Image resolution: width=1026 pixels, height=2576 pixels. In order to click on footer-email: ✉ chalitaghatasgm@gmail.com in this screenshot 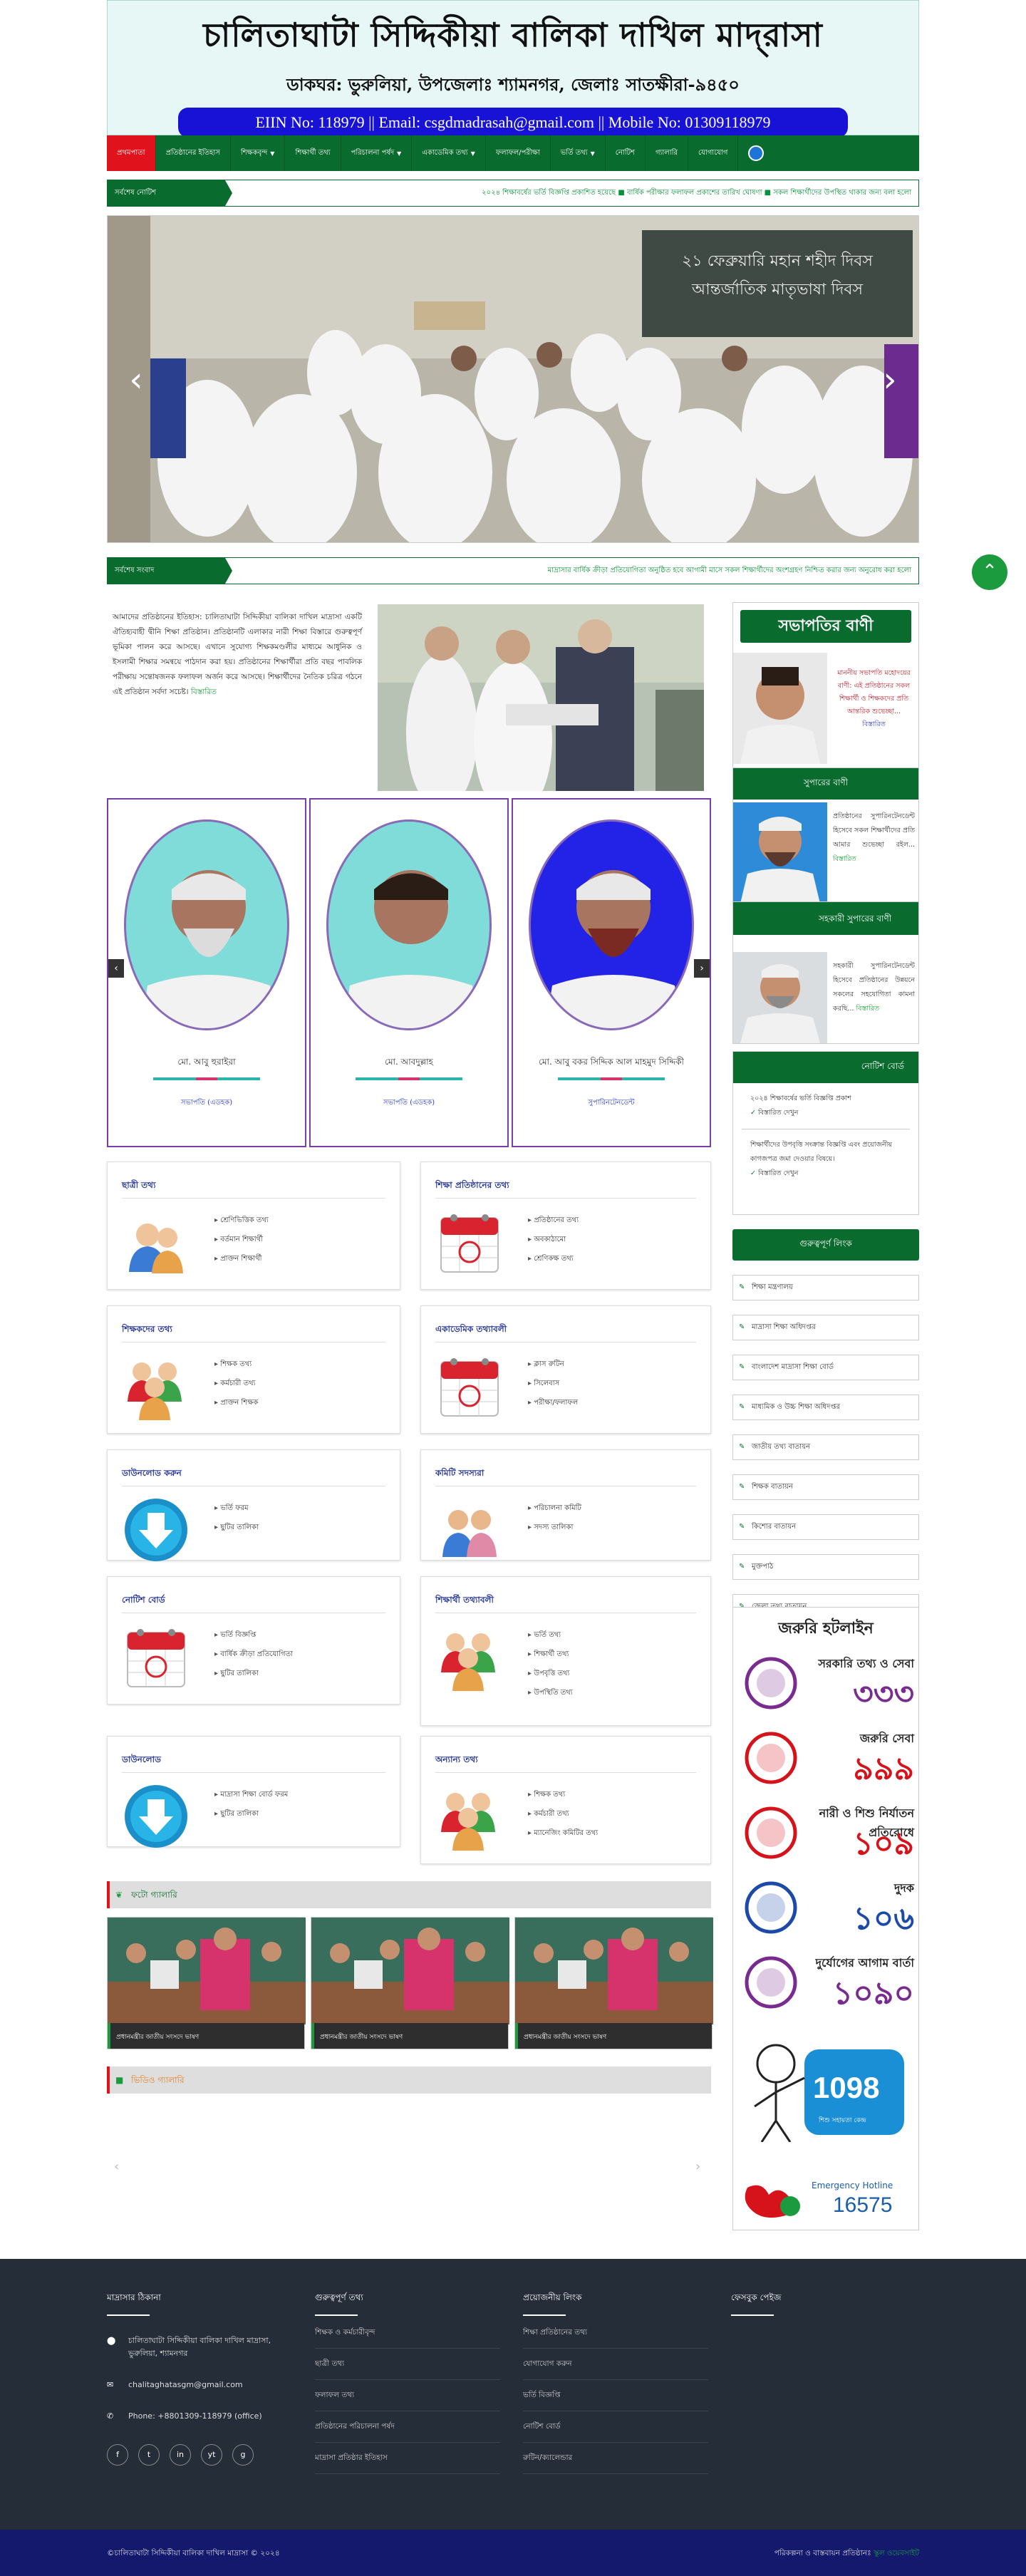, I will do `click(203, 2385)`.